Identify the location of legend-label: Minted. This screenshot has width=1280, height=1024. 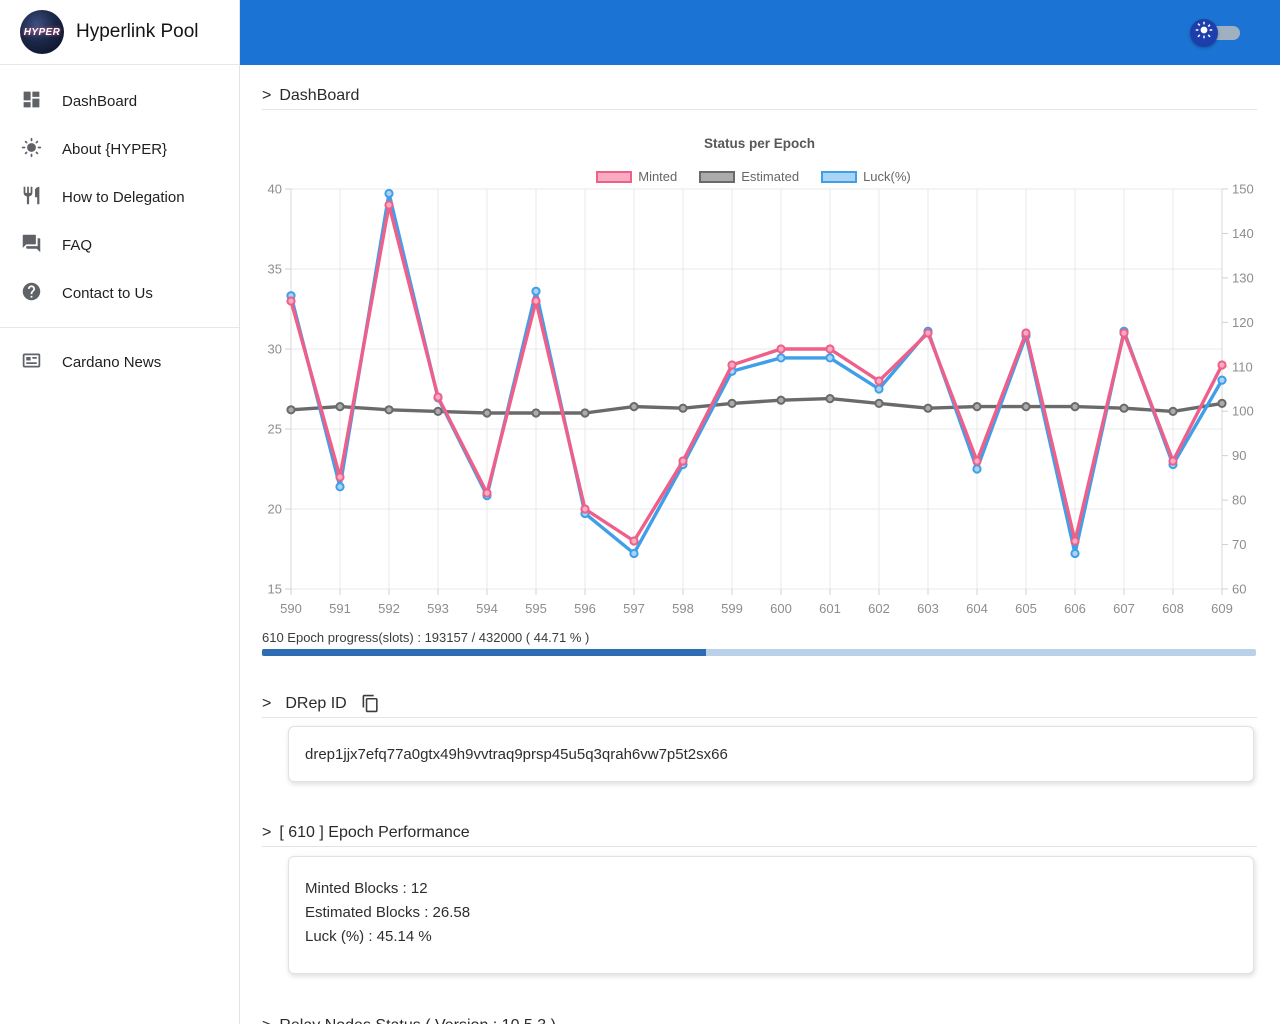
(658, 176).